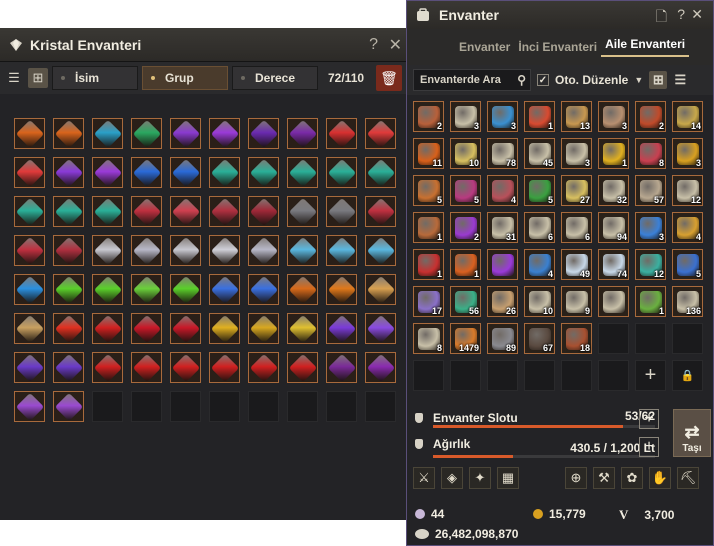 The width and height of the screenshot is (714, 546). Describe the element at coordinates (649, 419) in the screenshot. I see `add-slot-button: +` at that location.